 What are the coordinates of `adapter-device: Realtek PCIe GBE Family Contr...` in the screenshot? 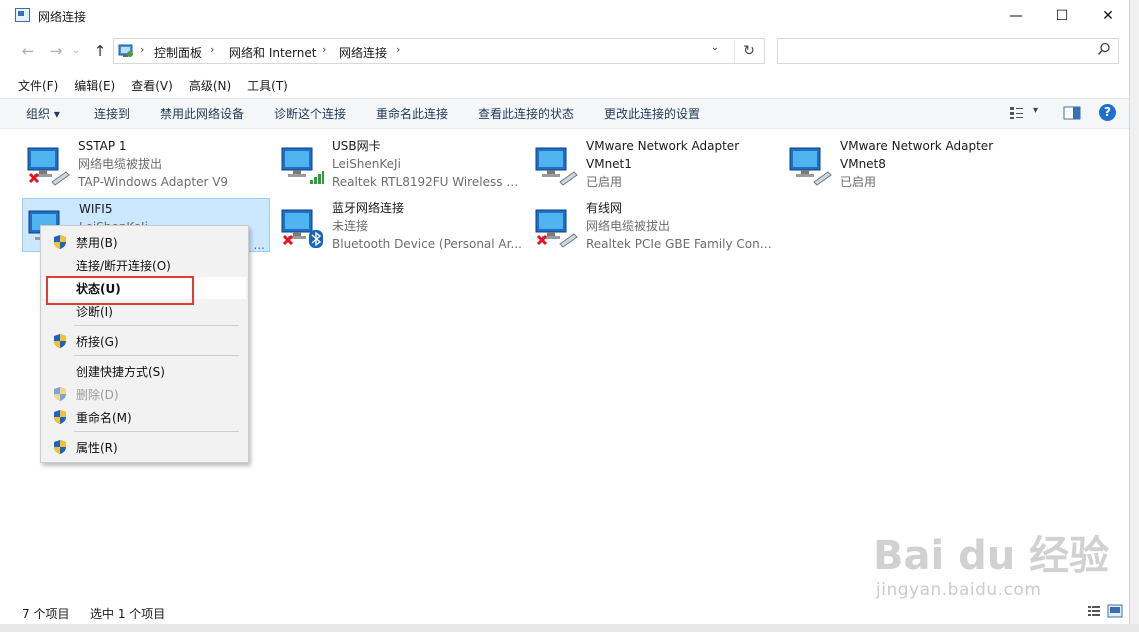 It's located at (681, 244).